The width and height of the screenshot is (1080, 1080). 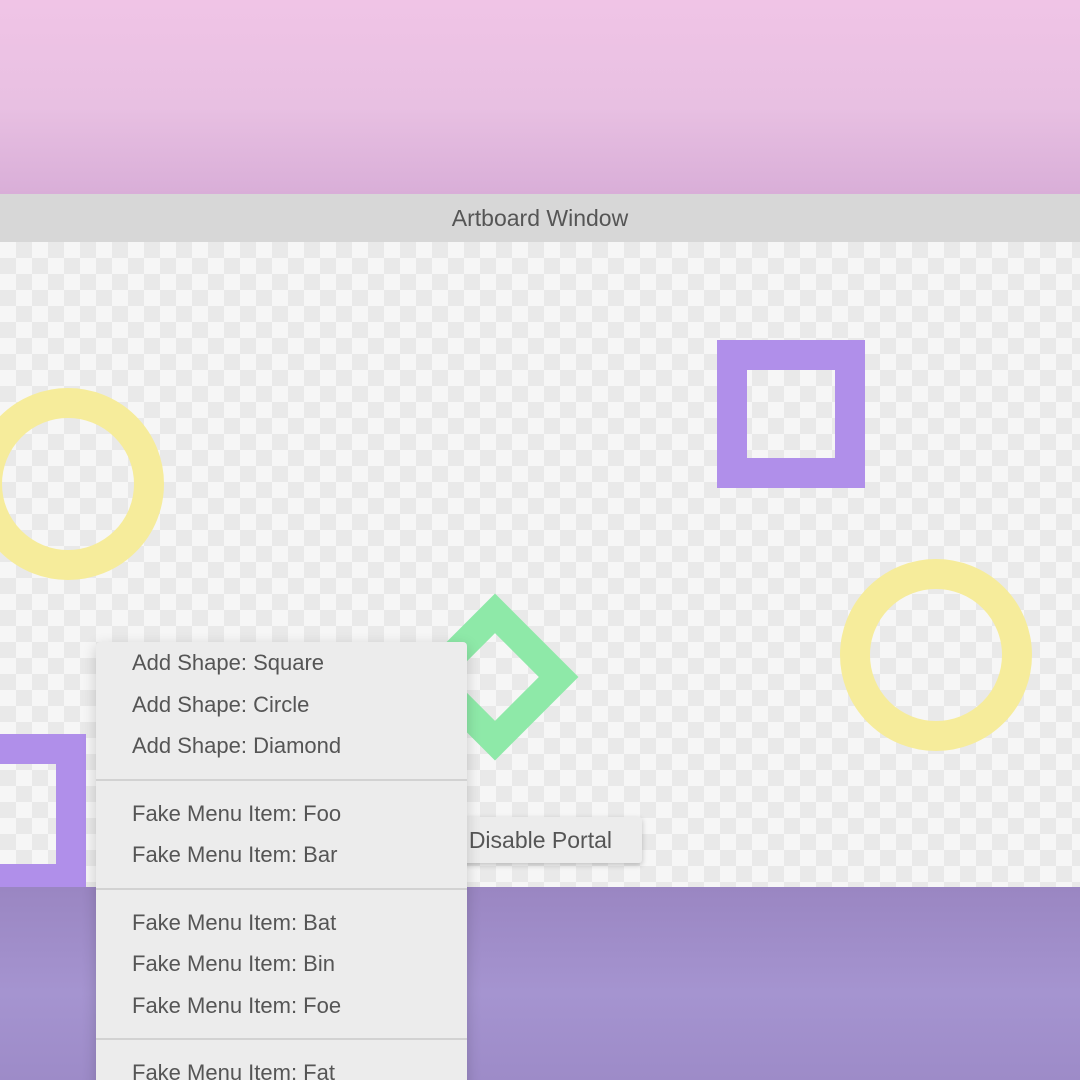 I want to click on menu-item-add-circle: Add Shape: Circle, so click(x=281, y=705).